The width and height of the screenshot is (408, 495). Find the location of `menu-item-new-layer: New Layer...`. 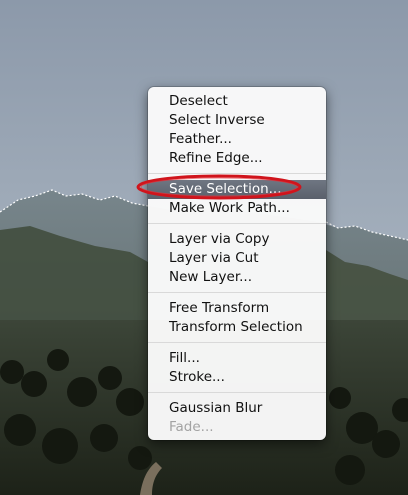

menu-item-new-layer: New Layer... is located at coordinates (237, 277).